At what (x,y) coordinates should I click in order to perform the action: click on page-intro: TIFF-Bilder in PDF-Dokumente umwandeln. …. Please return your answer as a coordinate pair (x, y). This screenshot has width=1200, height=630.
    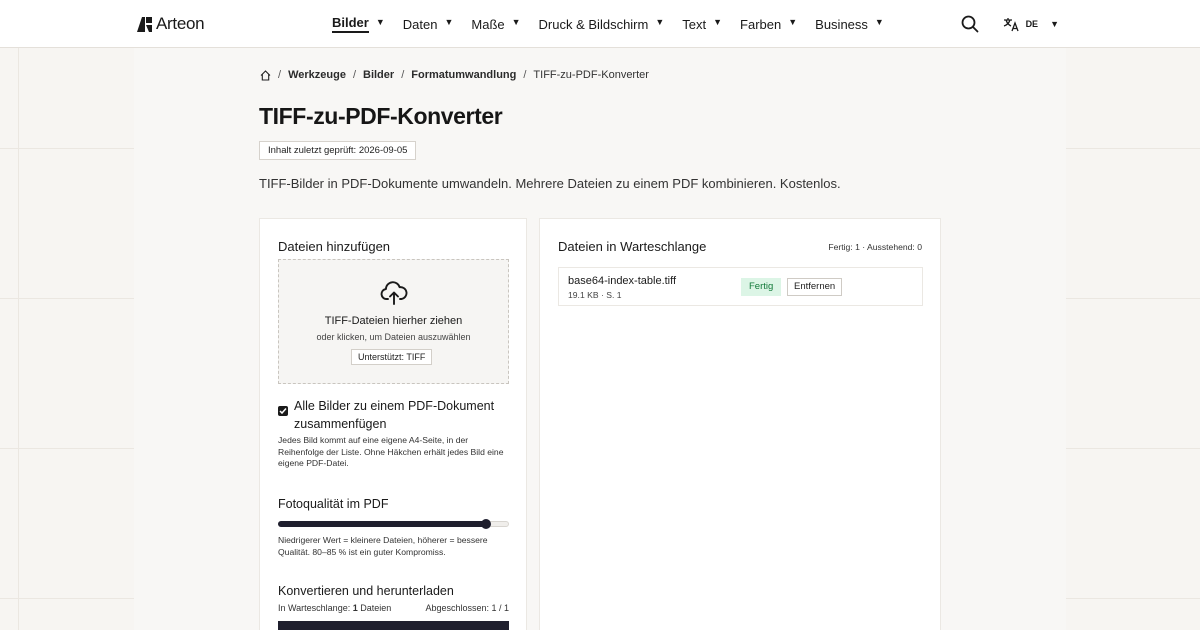
    Looking at the image, I should click on (550, 183).